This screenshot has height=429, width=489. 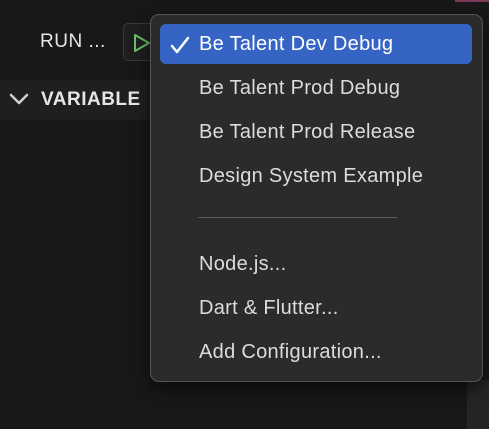 I want to click on menu-item-be-talent-prod-debug: Be Talent Prod Debug, so click(x=316, y=88).